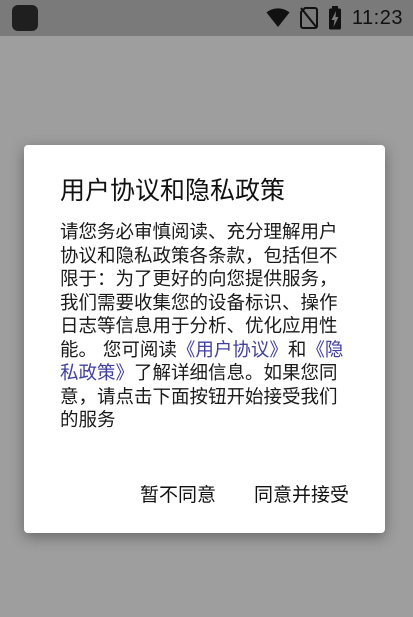  Describe the element at coordinates (377, 17) in the screenshot. I see `status-clock: 11:23` at that location.